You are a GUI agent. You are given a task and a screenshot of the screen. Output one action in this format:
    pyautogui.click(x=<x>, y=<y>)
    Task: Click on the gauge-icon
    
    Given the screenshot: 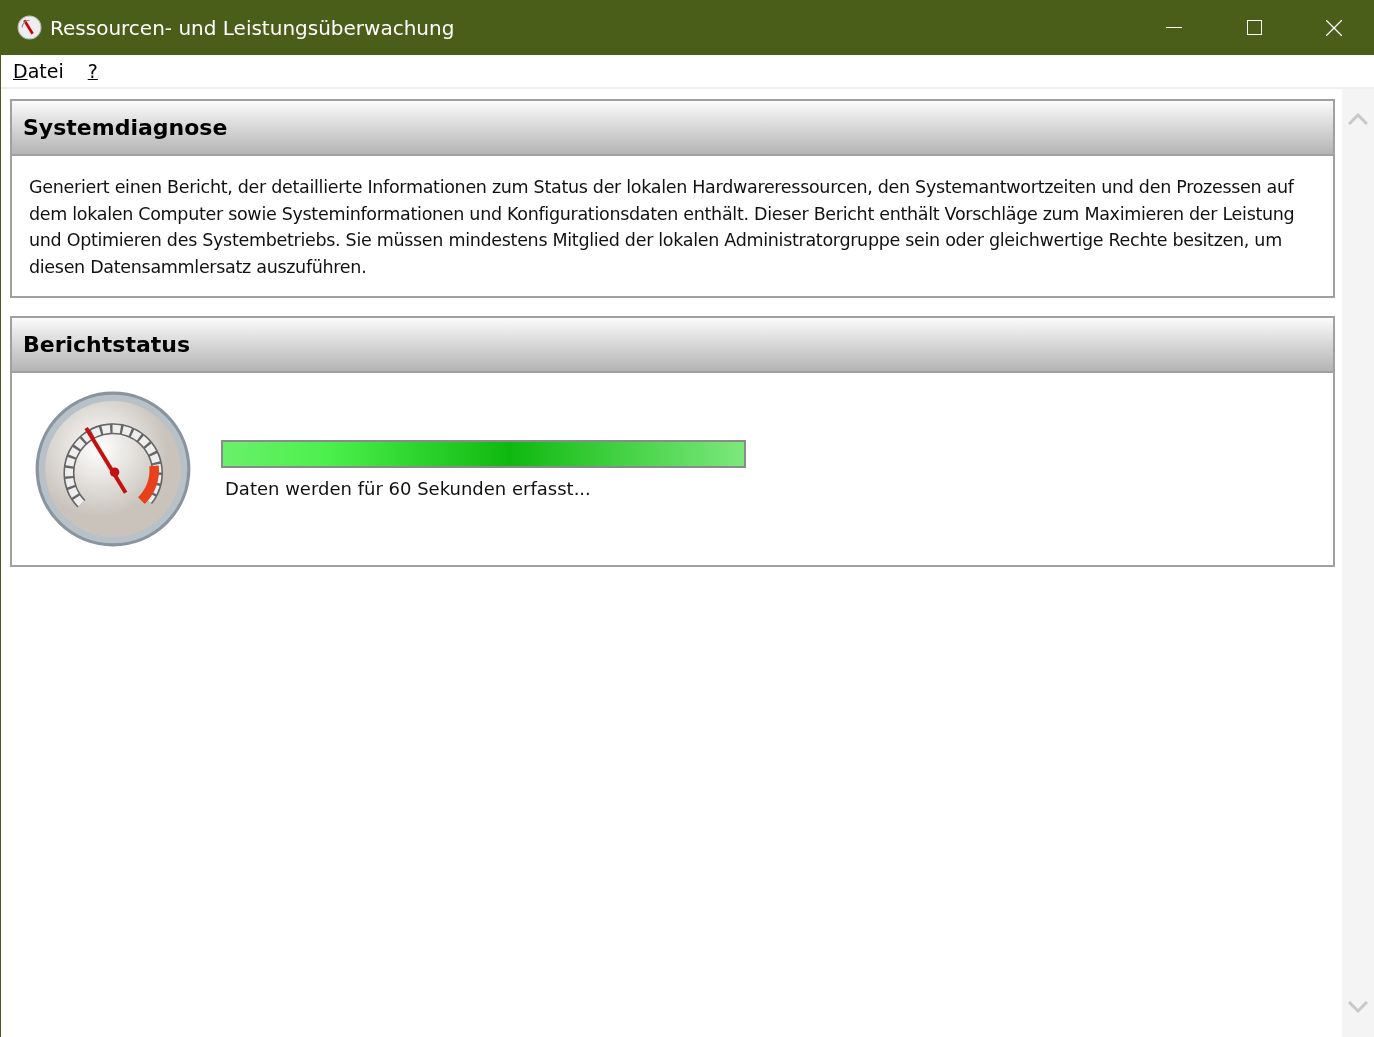 What is the action you would take?
    pyautogui.click(x=113, y=469)
    